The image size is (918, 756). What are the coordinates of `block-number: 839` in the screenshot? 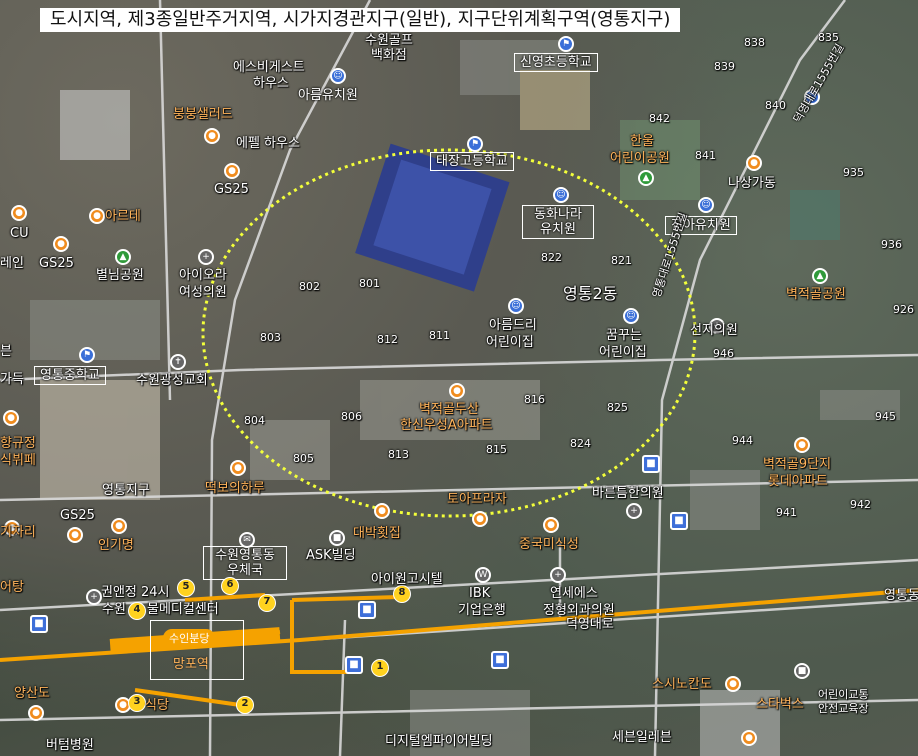 It's located at (724, 66).